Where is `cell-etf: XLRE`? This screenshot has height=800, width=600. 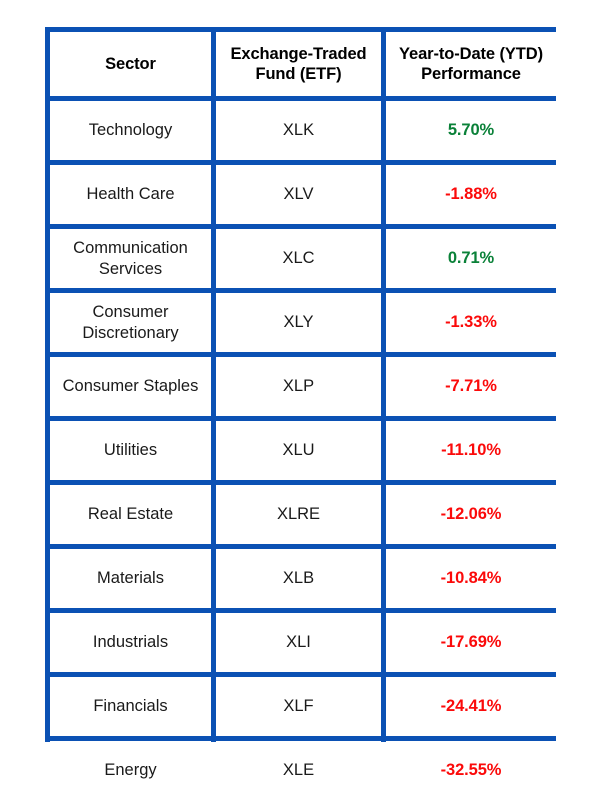 cell-etf: XLRE is located at coordinates (298, 514).